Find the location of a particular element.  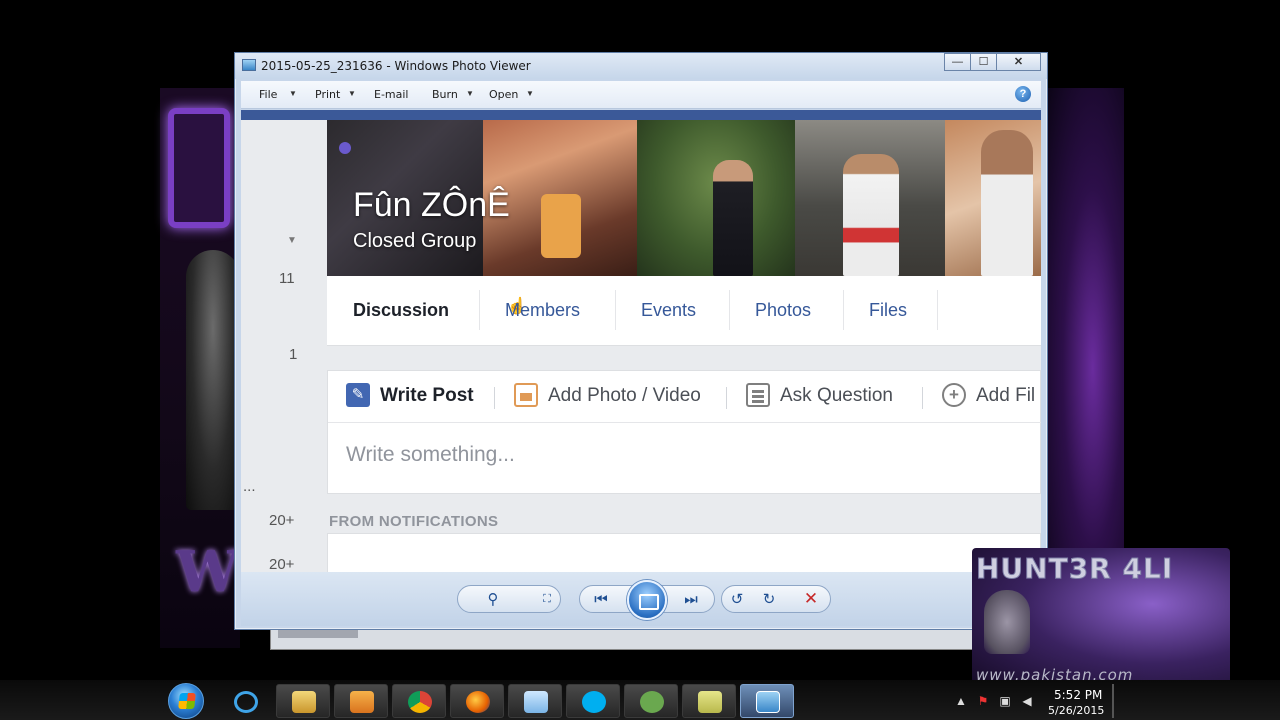

firefox-icon is located at coordinates (478, 702).